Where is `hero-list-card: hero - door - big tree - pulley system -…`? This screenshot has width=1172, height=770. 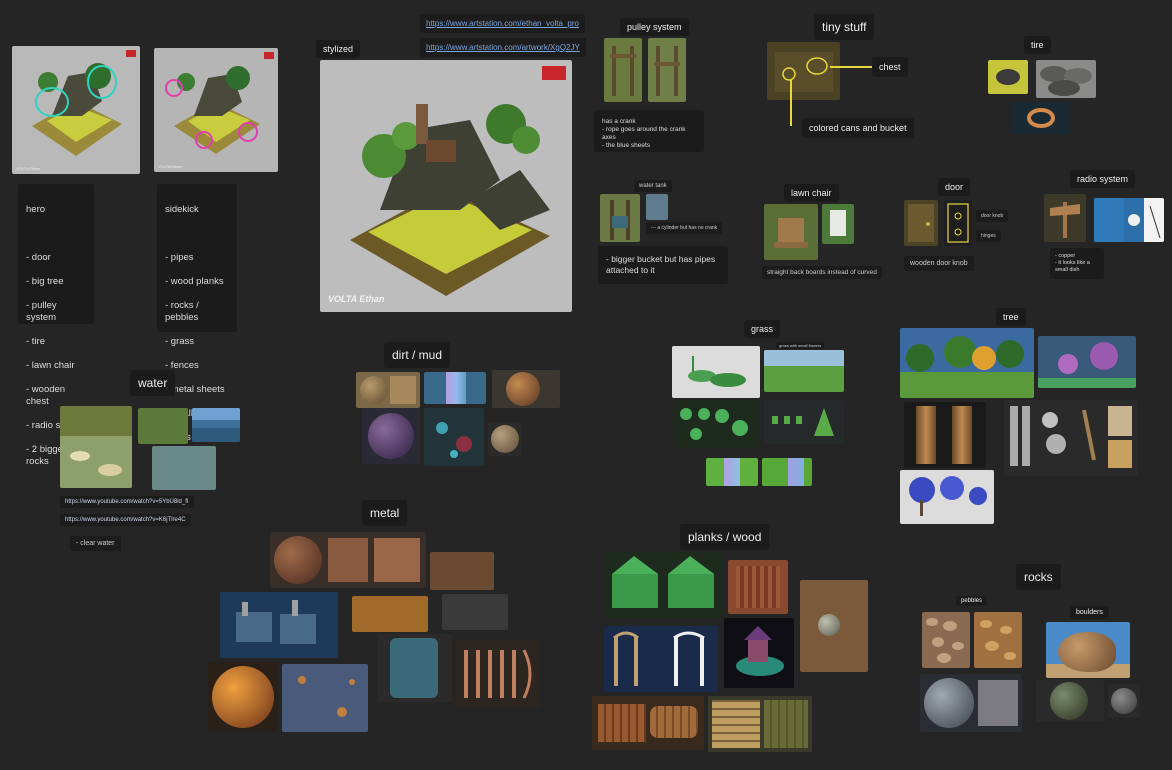 hero-list-card: hero - door - big tree - pulley system -… is located at coordinates (56, 325).